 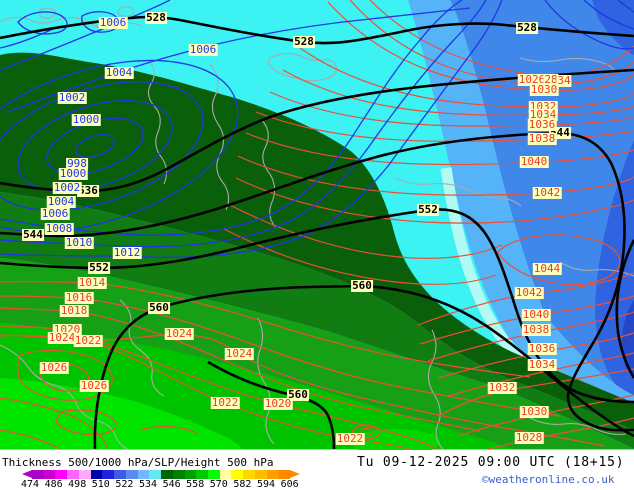 I want to click on colorbar-tick: 558, so click(x=195, y=484).